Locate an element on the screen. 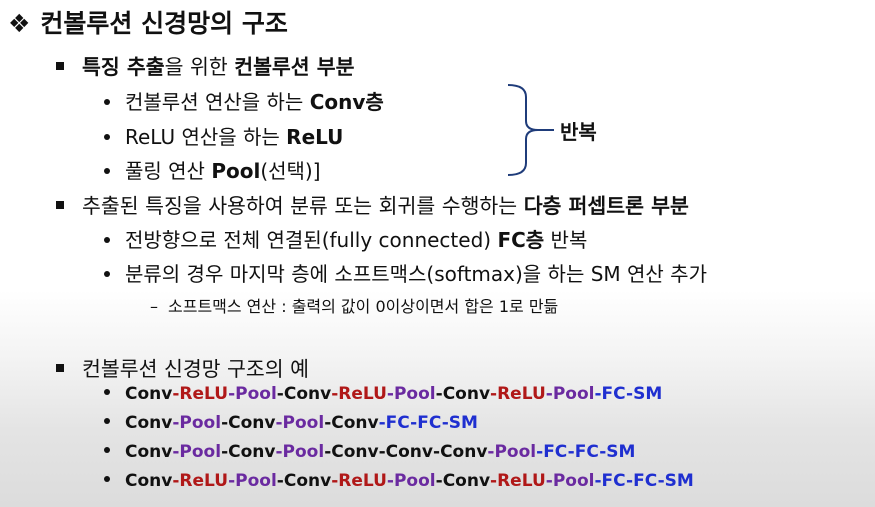 Image resolution: width=875 pixels, height=507 pixels. right-brace-icon is located at coordinates (530, 130).